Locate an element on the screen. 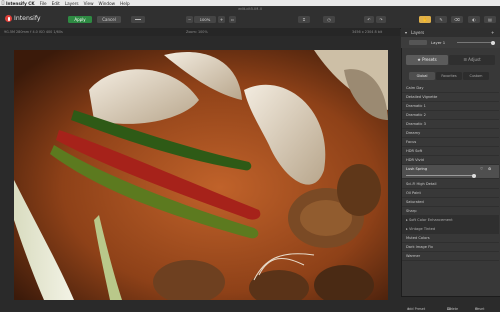 The width and height of the screenshot is (500, 312). exif-info: 9G.5M 280mm f 4.0 ISO 400 1/60s is located at coordinates (33, 32).